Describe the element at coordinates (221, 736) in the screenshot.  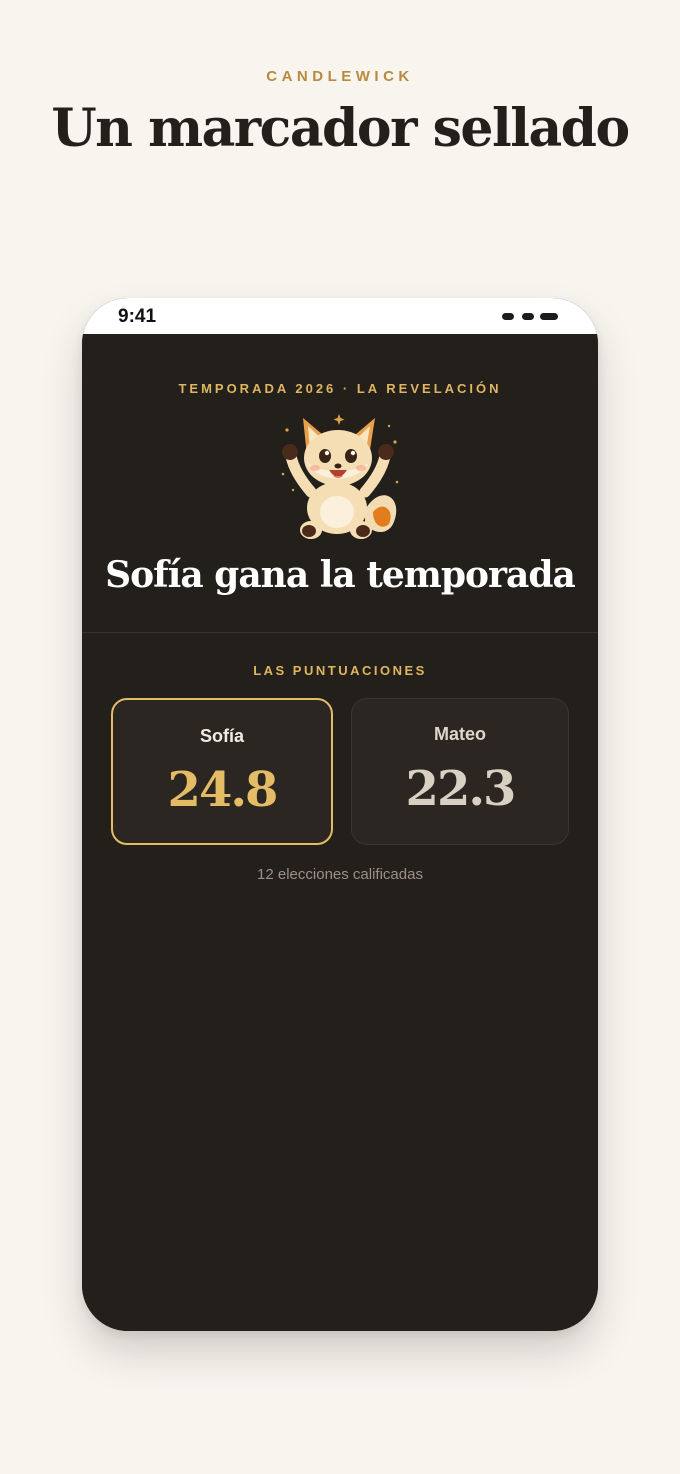
I see `player-name: Sofía` at that location.